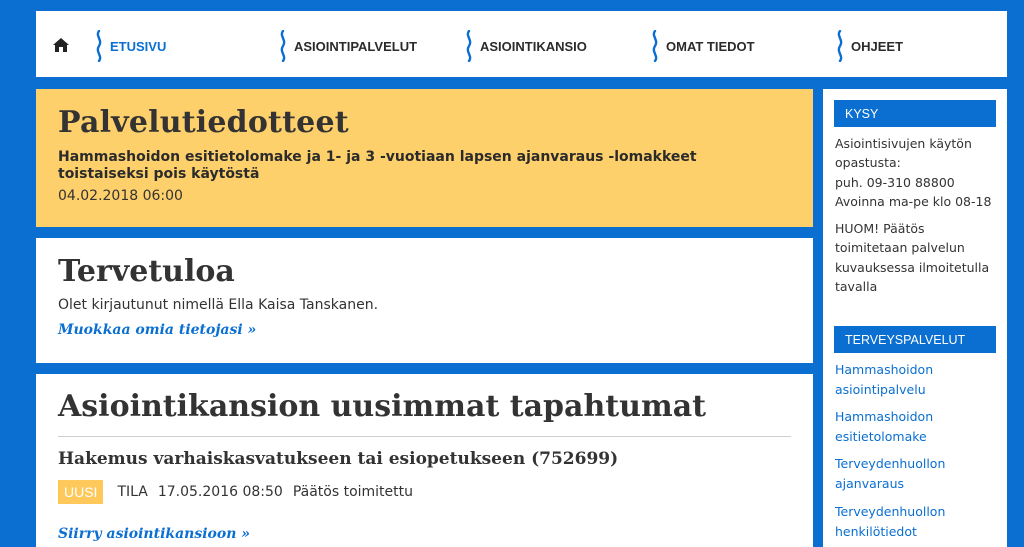 The image size is (1024, 547). I want to click on nav-item-etusivu: ETUSIVU, so click(130, 46).